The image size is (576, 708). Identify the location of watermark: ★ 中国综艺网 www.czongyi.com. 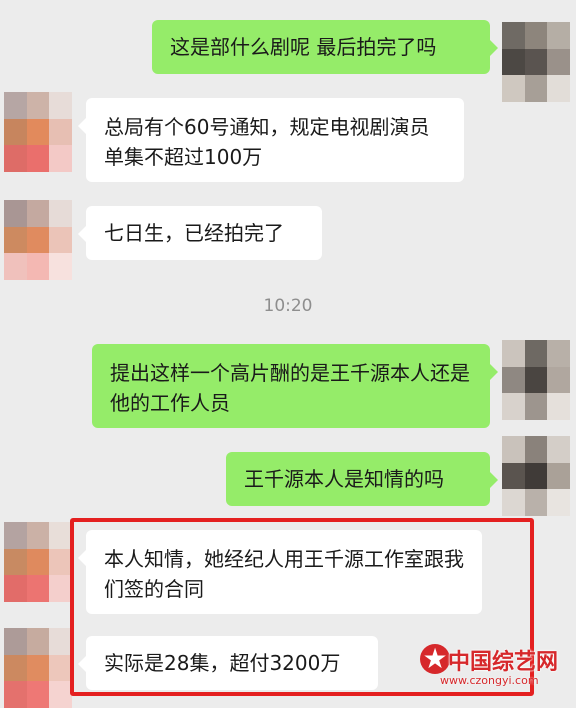
(495, 670).